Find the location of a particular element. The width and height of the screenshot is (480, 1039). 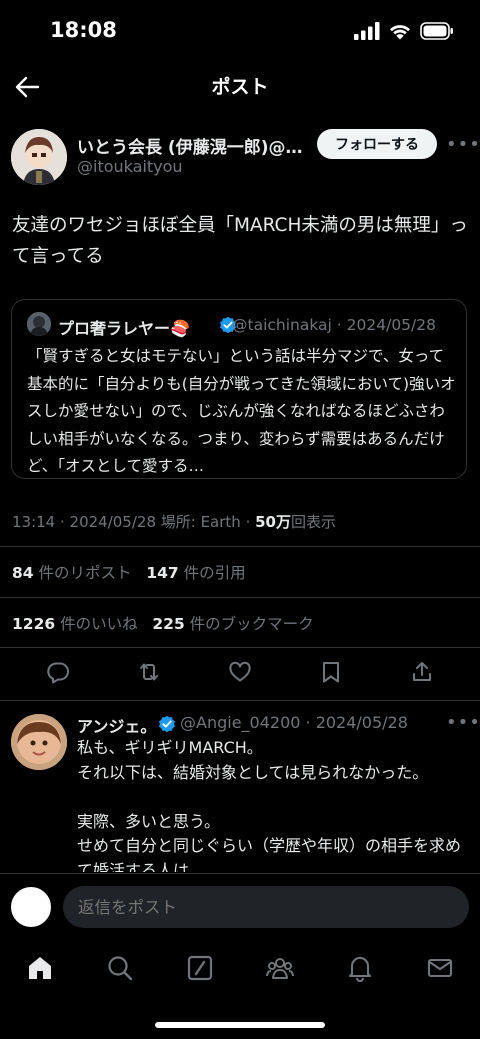

action-bar is located at coordinates (240, 674).